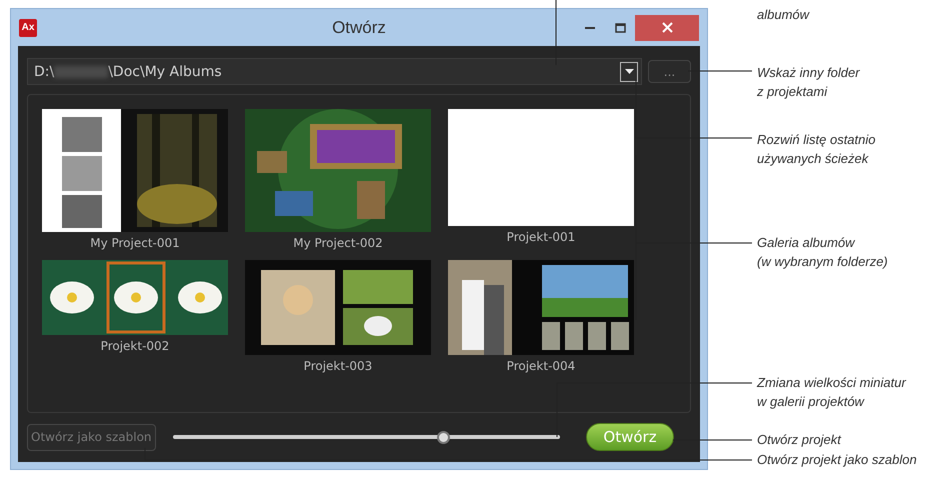 This screenshot has height=495, width=950. Describe the element at coordinates (541, 366) in the screenshot. I see `album-name: Projekt-004` at that location.